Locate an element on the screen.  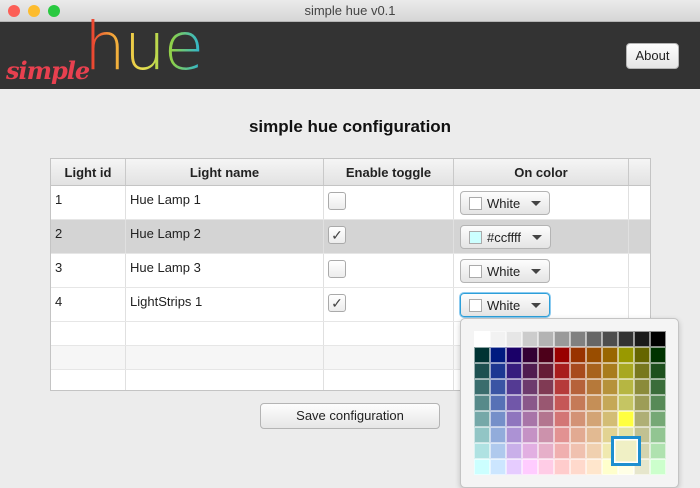
save-configuration-button: Save configuration is located at coordinates (350, 416).